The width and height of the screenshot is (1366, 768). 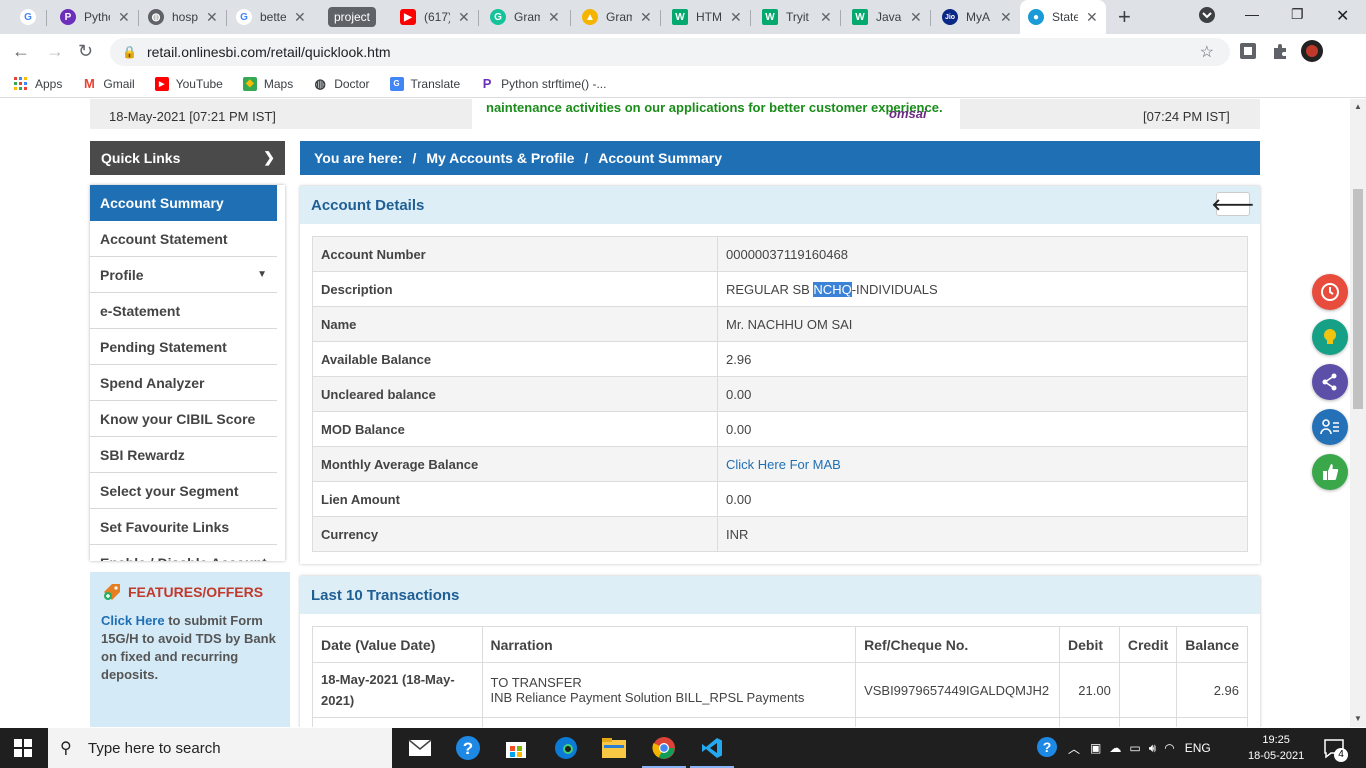 I want to click on notifications-button: 4, so click(x=1335, y=748).